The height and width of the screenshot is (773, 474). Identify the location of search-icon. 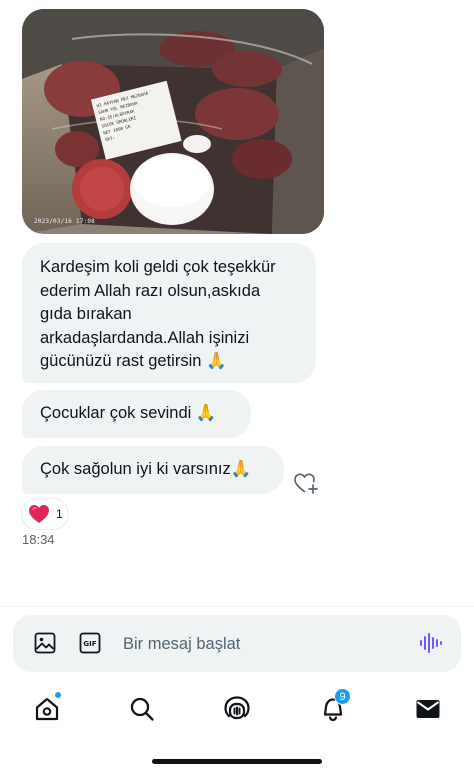
(142, 709).